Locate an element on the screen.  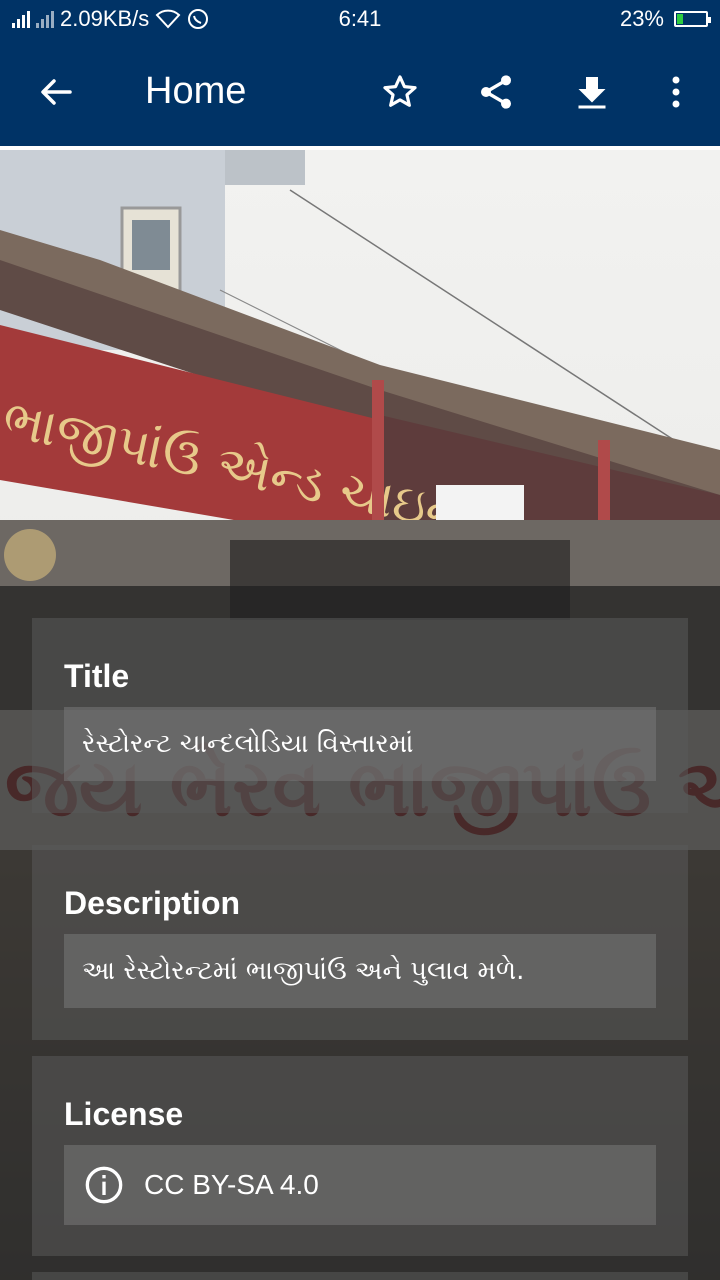
more-vert-icon is located at coordinates (676, 92).